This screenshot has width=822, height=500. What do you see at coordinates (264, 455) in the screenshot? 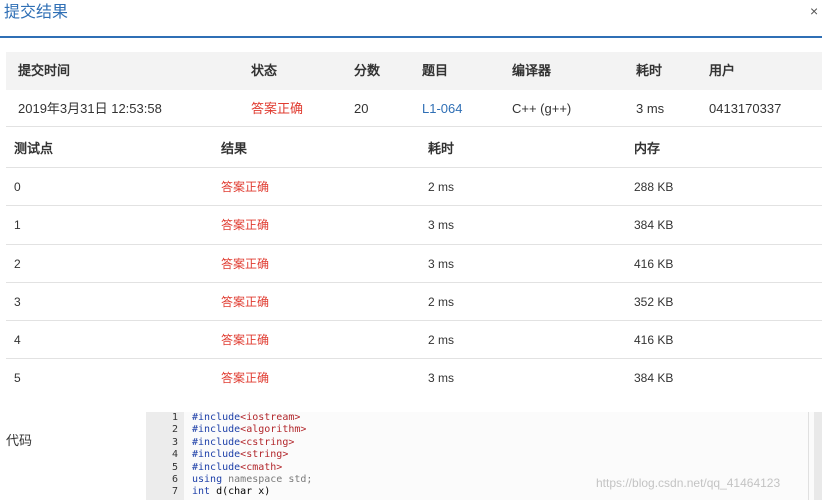
I see `code-string: <string>` at bounding box center [264, 455].